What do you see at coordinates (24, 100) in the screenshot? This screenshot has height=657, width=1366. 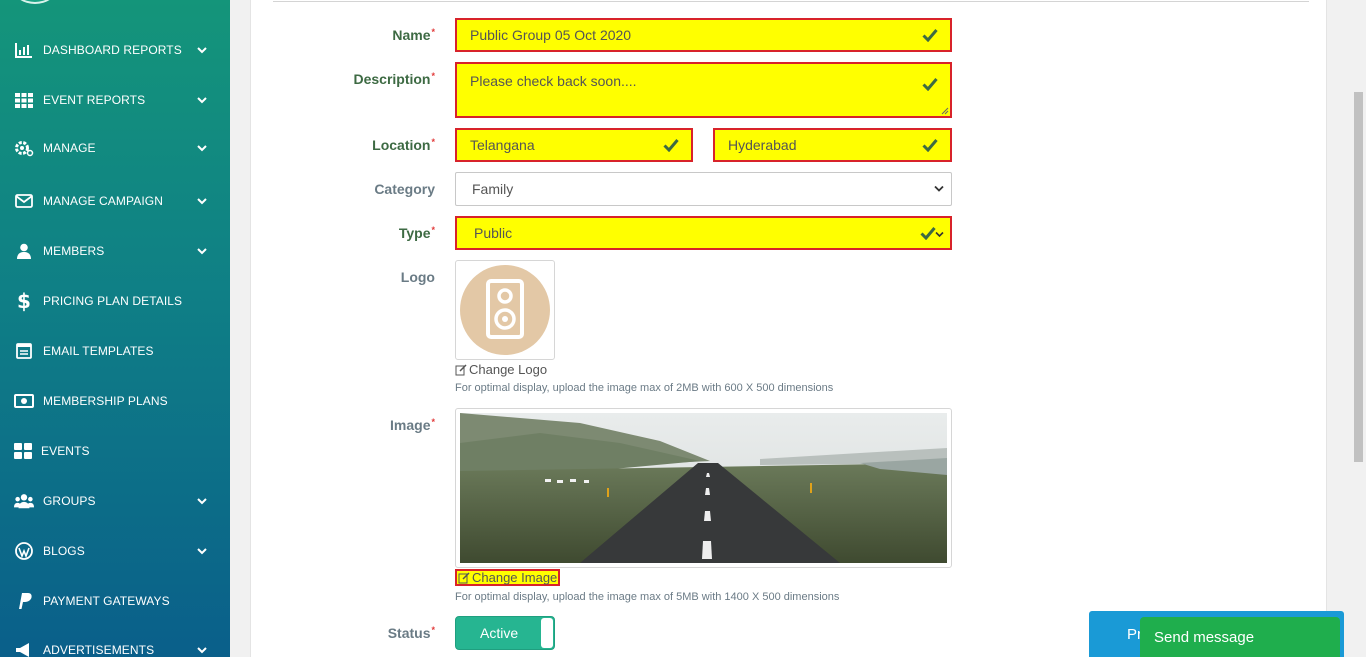 I see `grid-icon` at bounding box center [24, 100].